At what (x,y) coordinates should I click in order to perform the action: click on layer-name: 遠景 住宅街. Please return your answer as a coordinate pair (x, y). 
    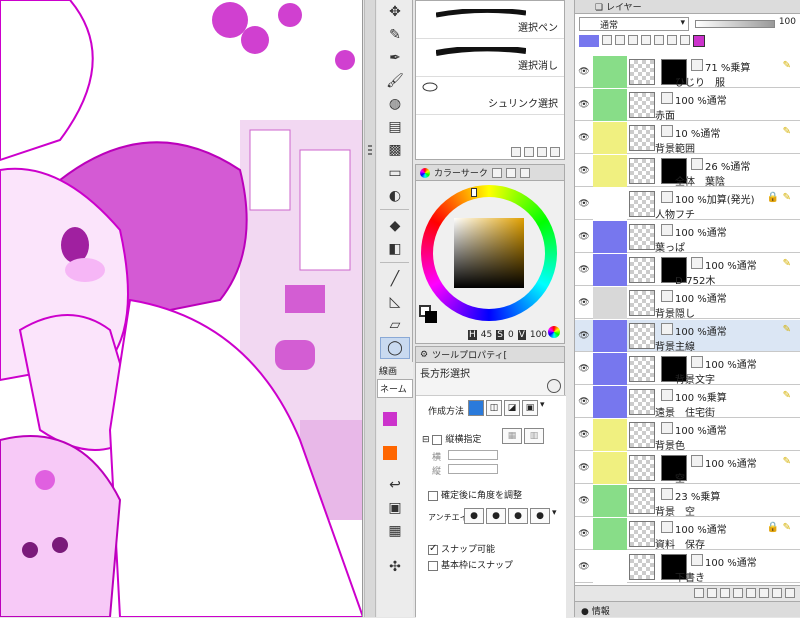
    Looking at the image, I should click on (685, 411).